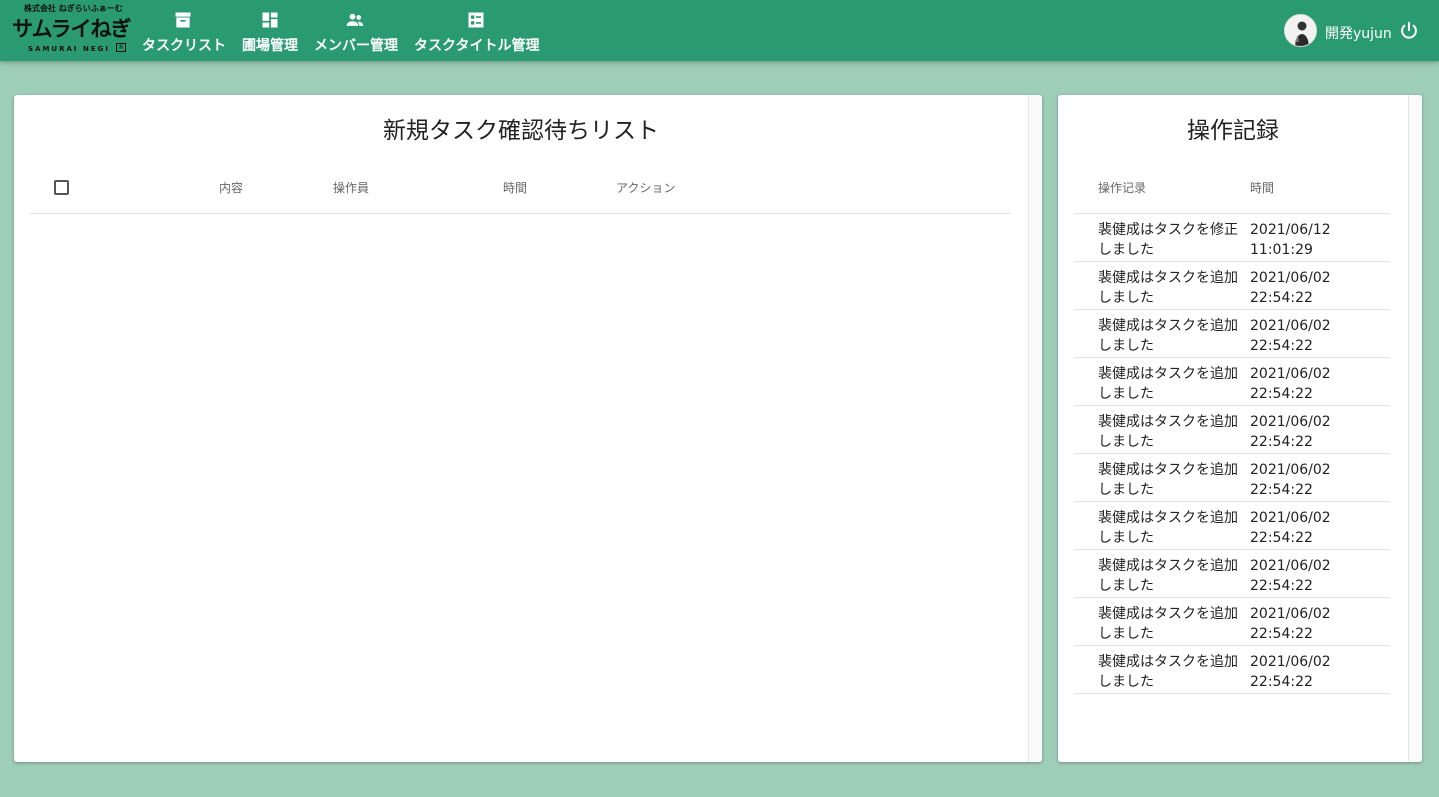 The height and width of the screenshot is (797, 1439). Describe the element at coordinates (520, 213) in the screenshot. I see `table-header-divider` at that location.